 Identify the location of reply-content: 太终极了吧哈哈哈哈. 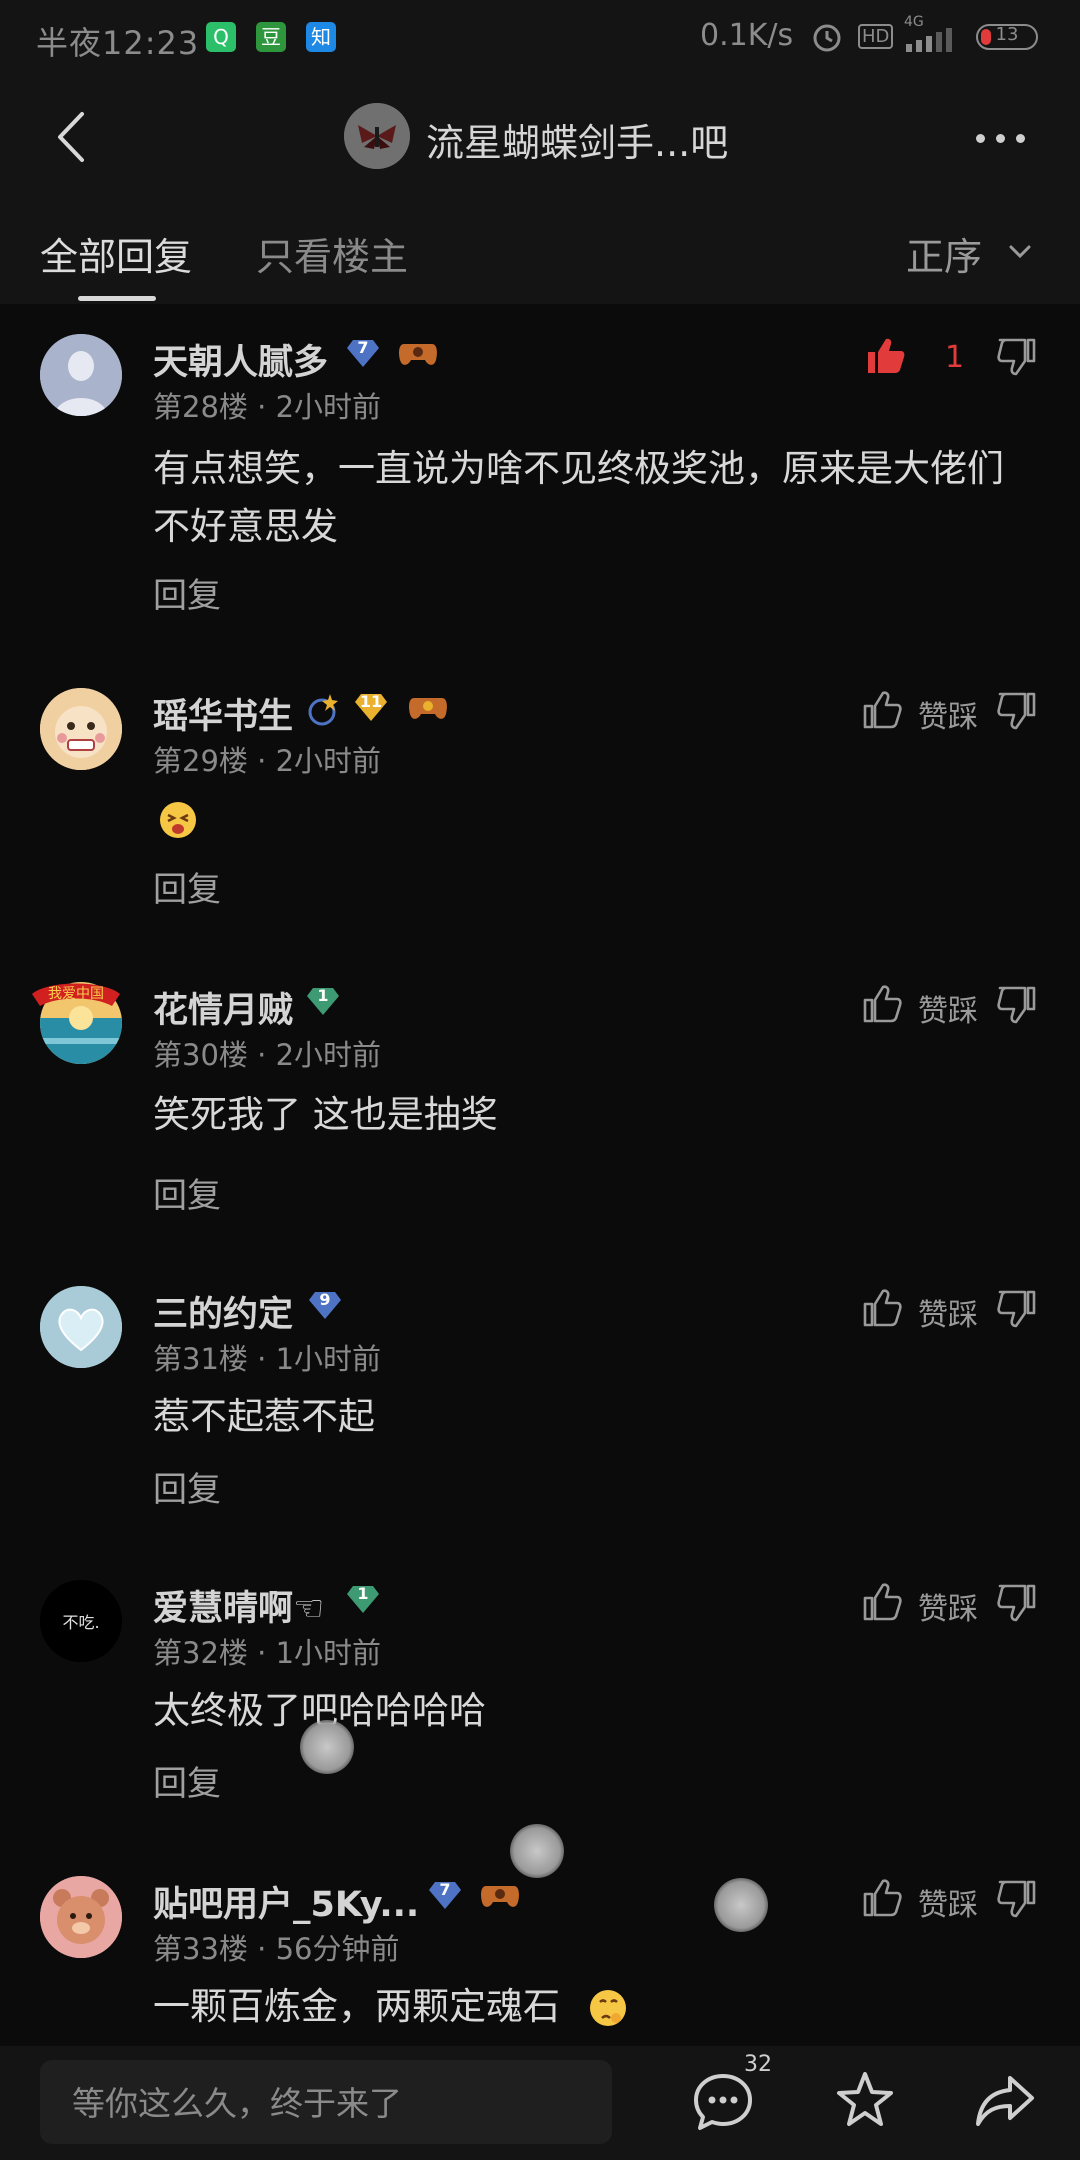
(319, 1710).